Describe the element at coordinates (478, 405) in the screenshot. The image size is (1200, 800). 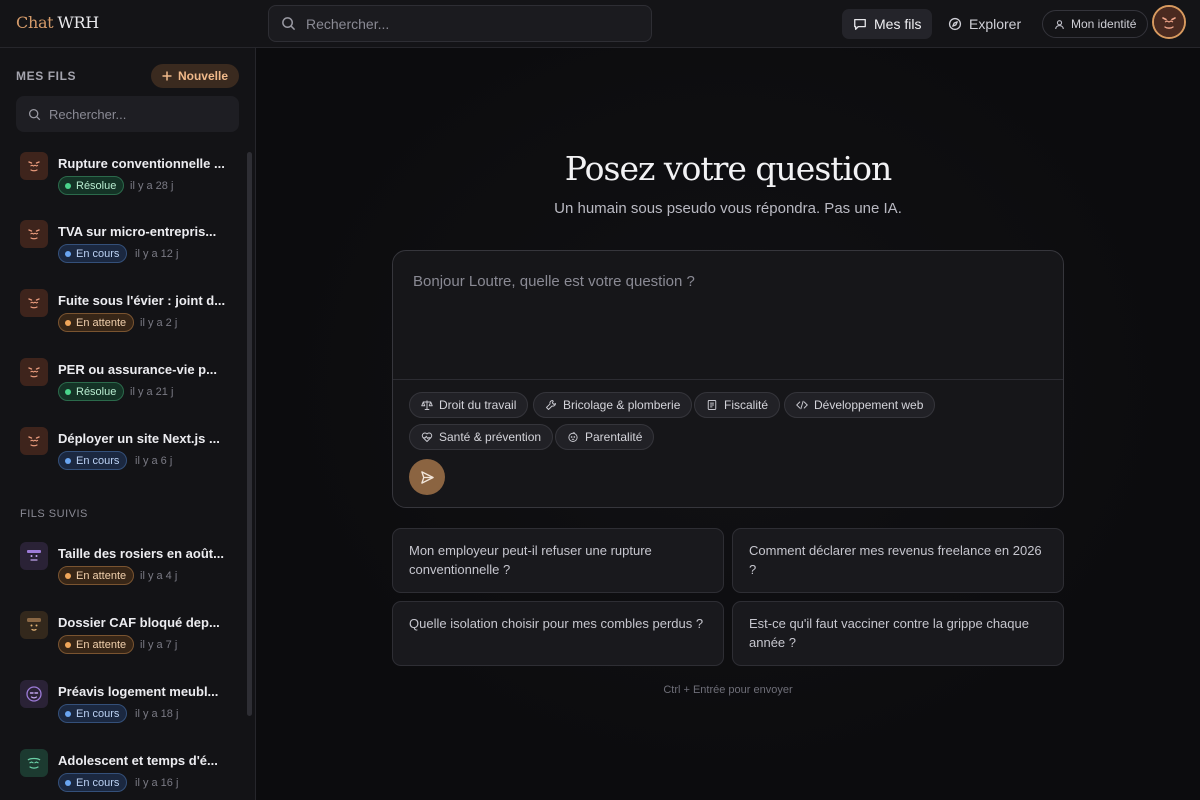
I see `chip-label: Droit du travail` at that location.